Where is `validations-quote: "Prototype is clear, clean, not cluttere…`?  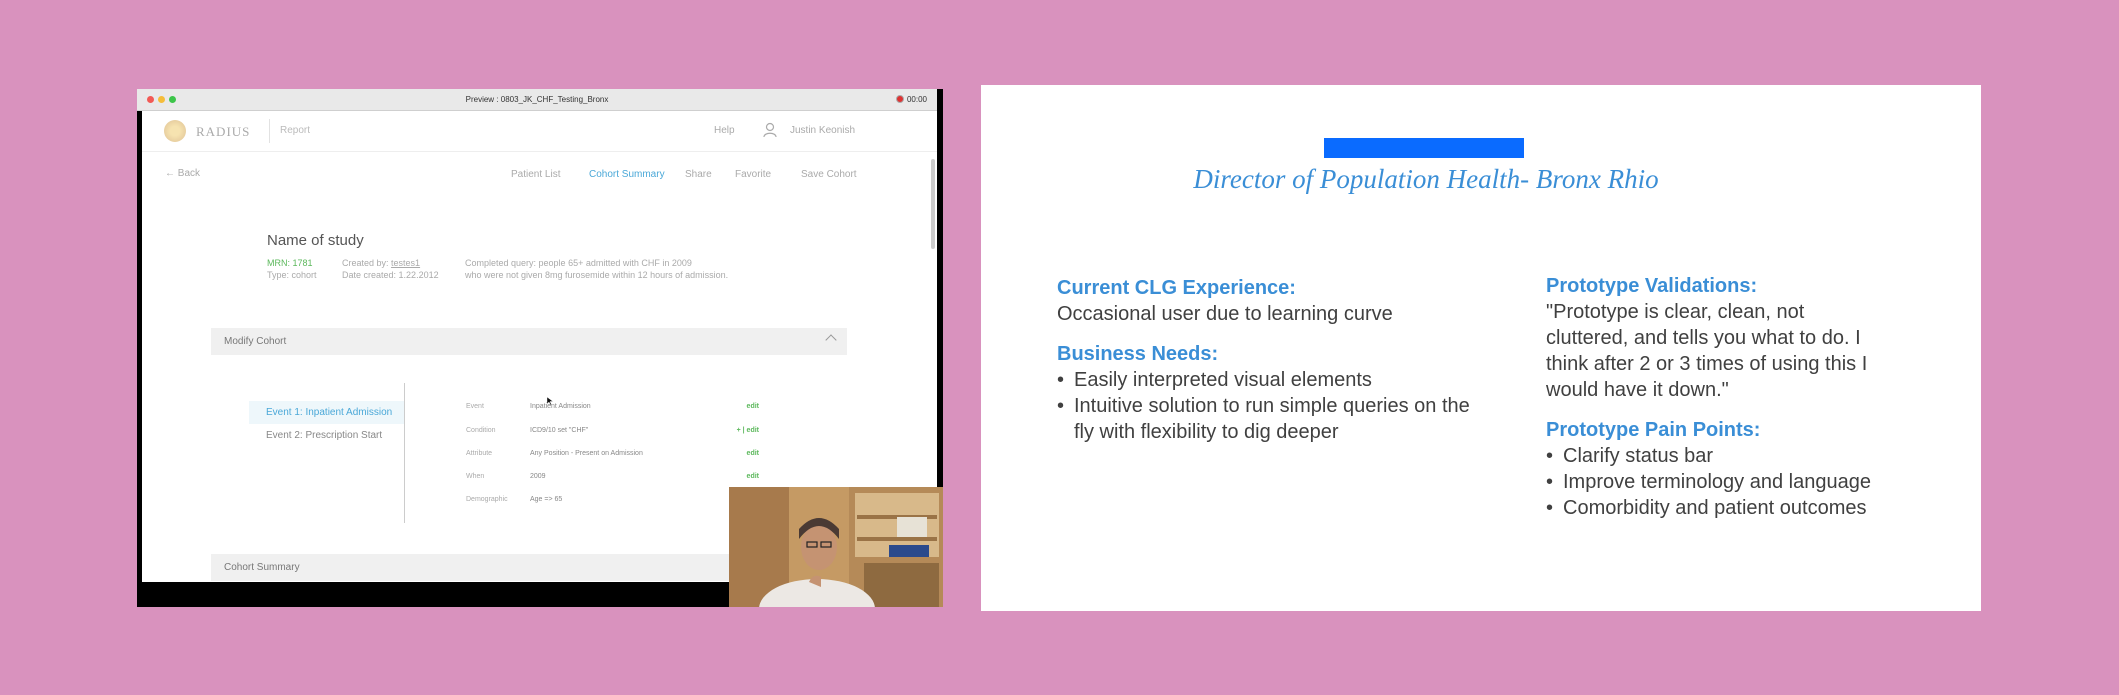 validations-quote: "Prototype is clear, clean, not cluttere… is located at coordinates (1707, 351).